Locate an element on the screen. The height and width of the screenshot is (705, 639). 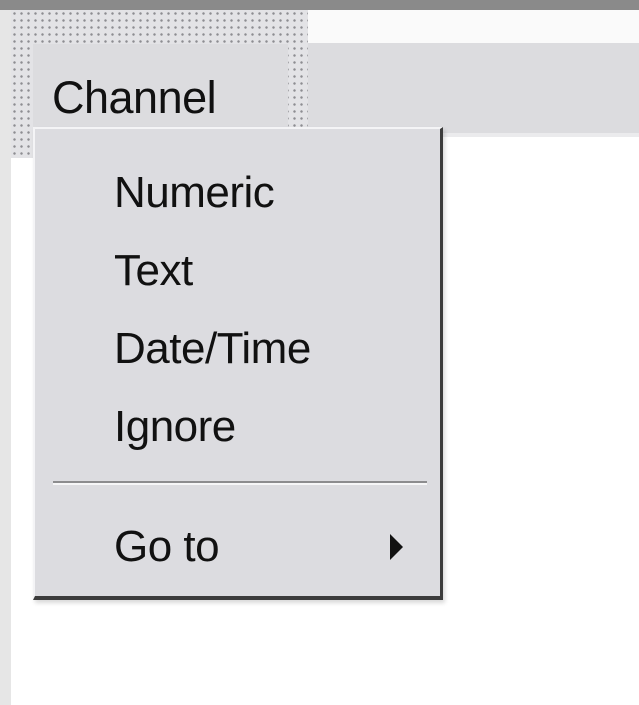
menu-item-date-time: Date/Time is located at coordinates (237, 349).